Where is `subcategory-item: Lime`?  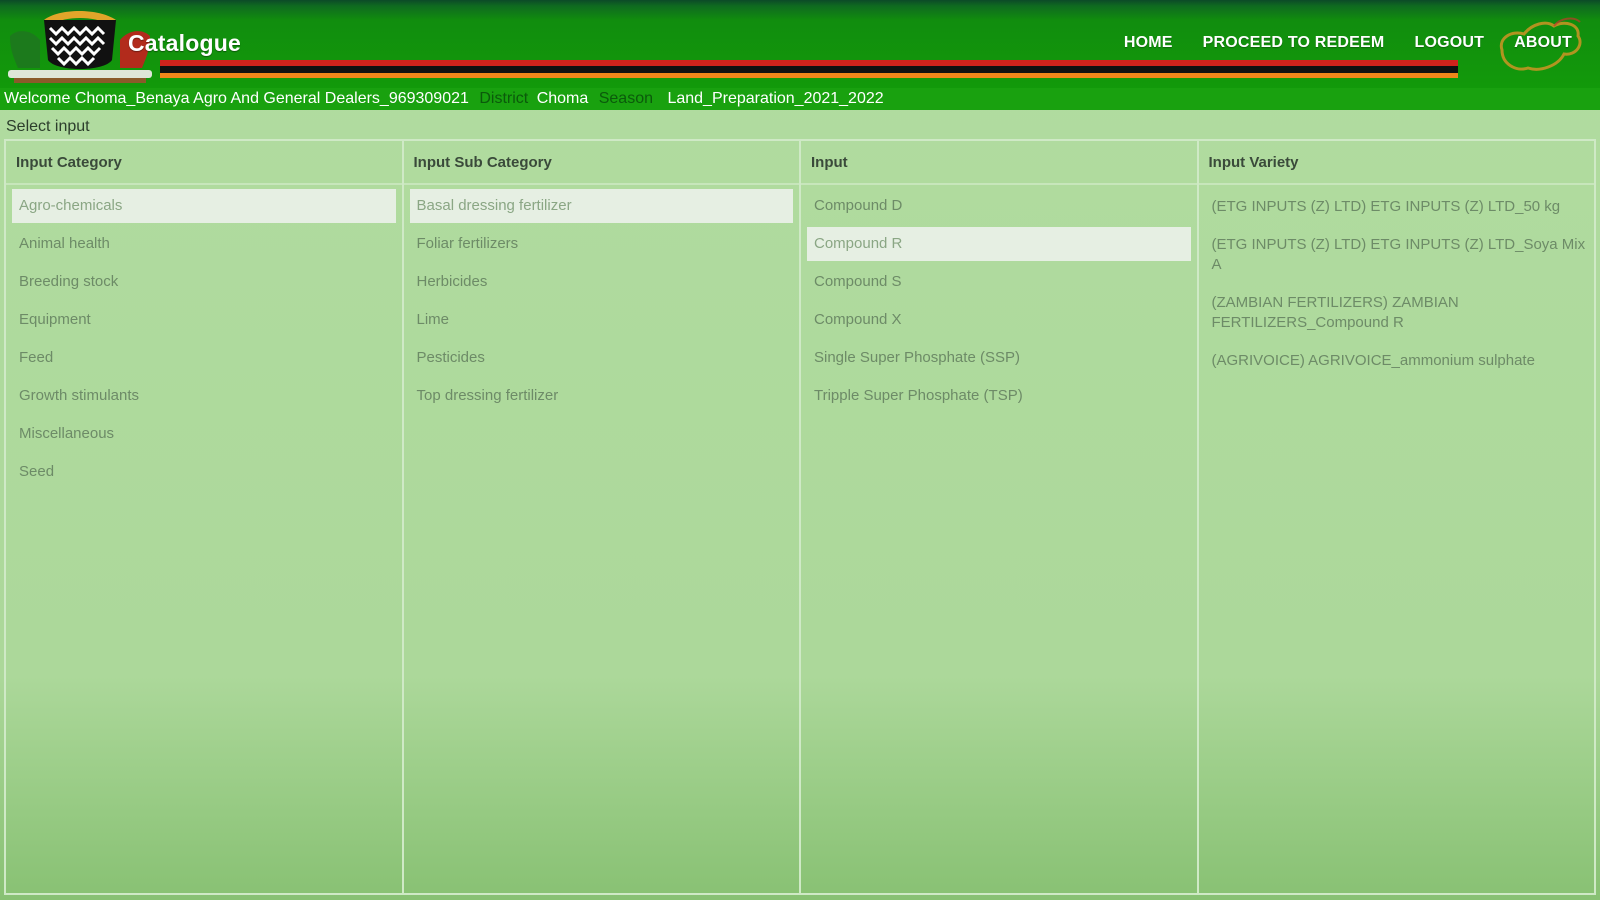 subcategory-item: Lime is located at coordinates (602, 320).